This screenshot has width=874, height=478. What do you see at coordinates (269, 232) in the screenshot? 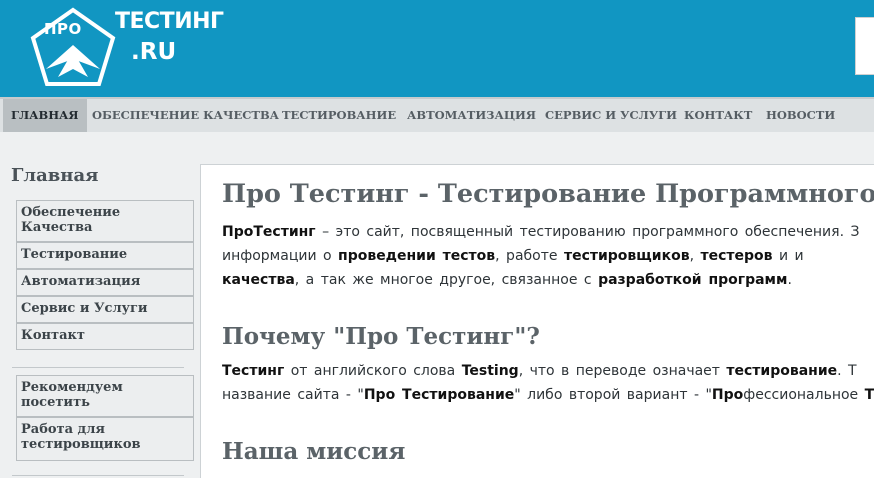
I see `bold-text: ПроТестинг` at bounding box center [269, 232].